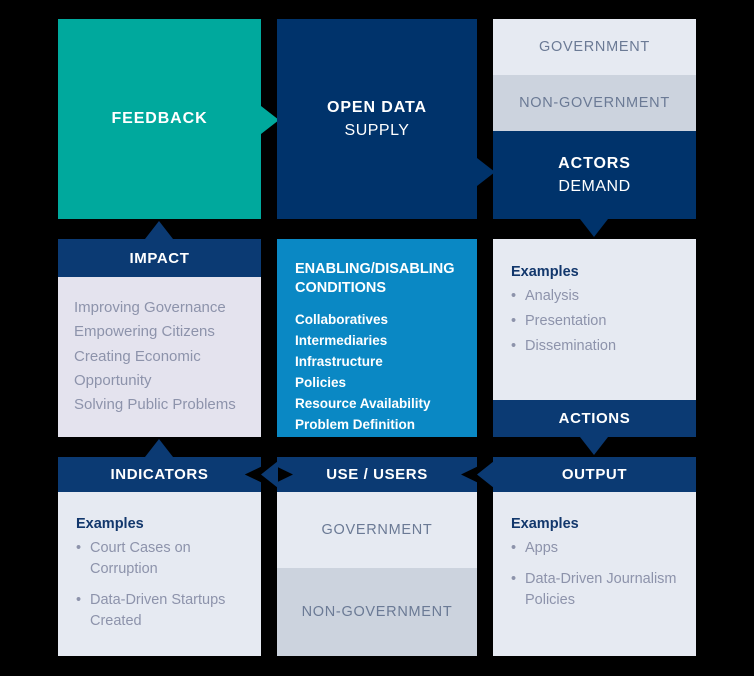 The height and width of the screenshot is (676, 754). Describe the element at coordinates (150, 307) in the screenshot. I see `impact-item: Improving Governance` at that location.